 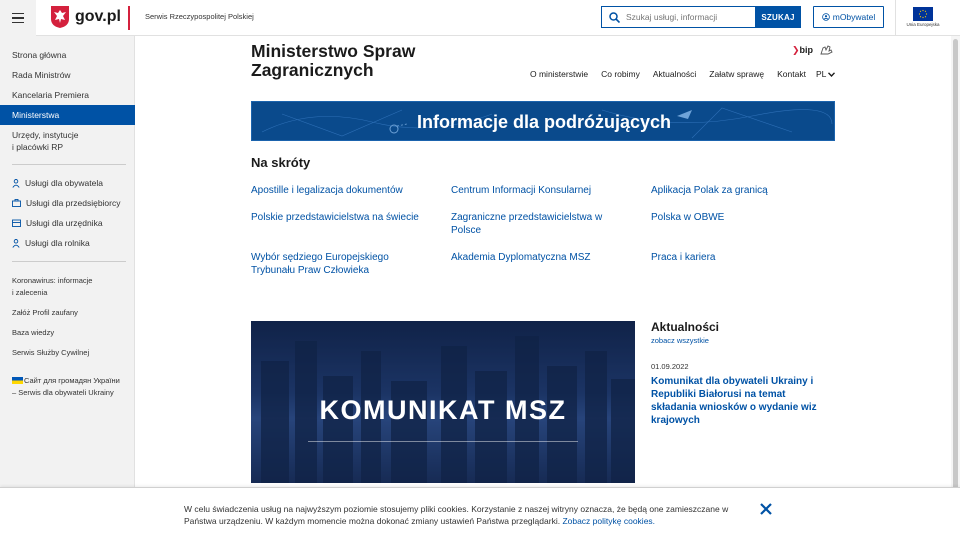 What do you see at coordinates (64, 223) in the screenshot?
I see `sidebar-item-label: Usługi dla urzędnika` at bounding box center [64, 223].